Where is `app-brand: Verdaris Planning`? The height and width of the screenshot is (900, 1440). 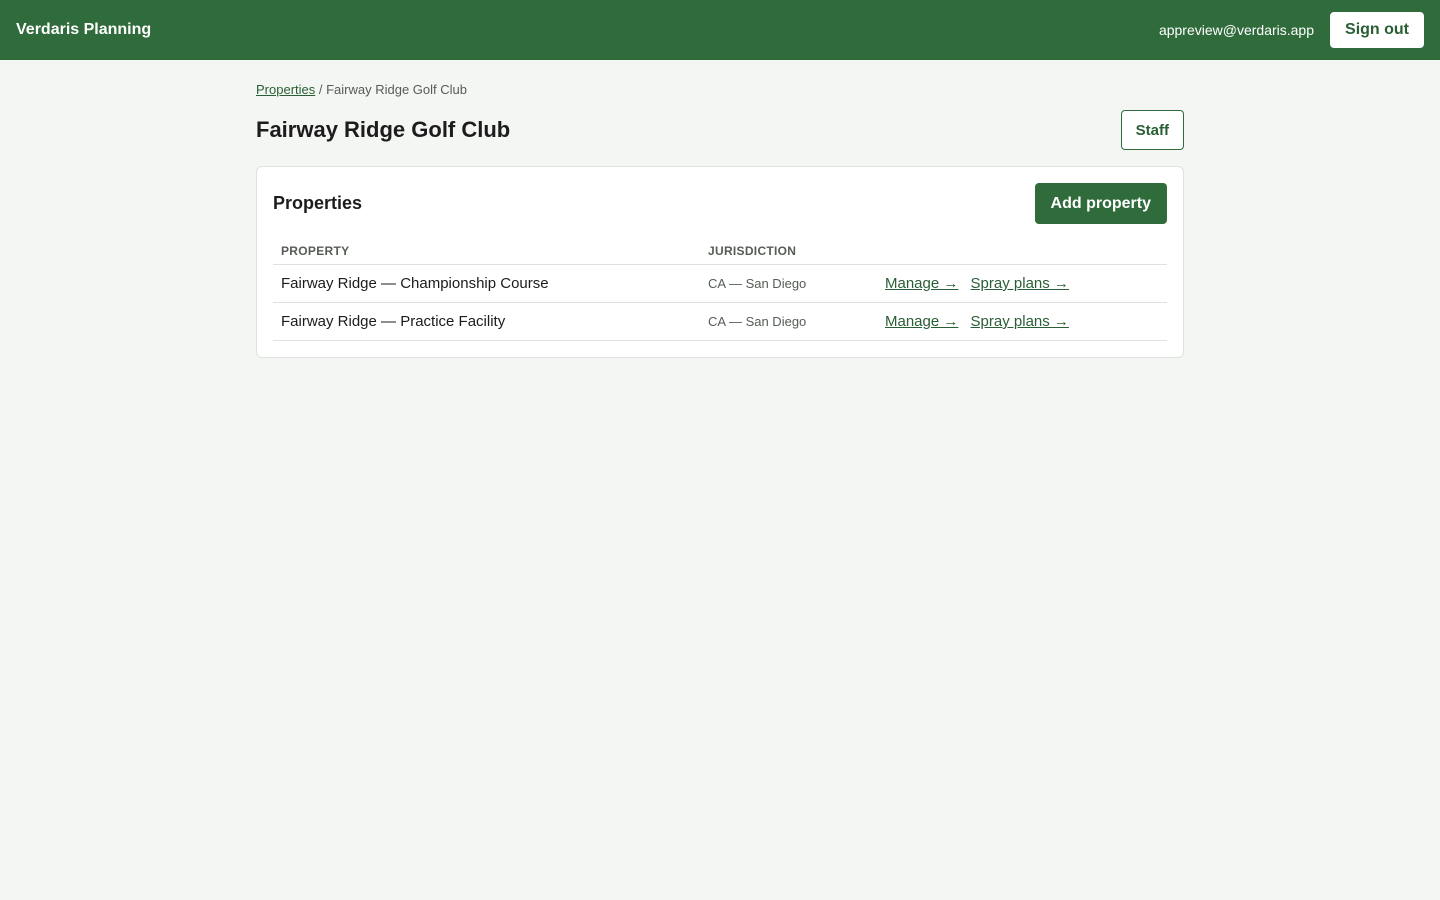
app-brand: Verdaris Planning is located at coordinates (83, 30).